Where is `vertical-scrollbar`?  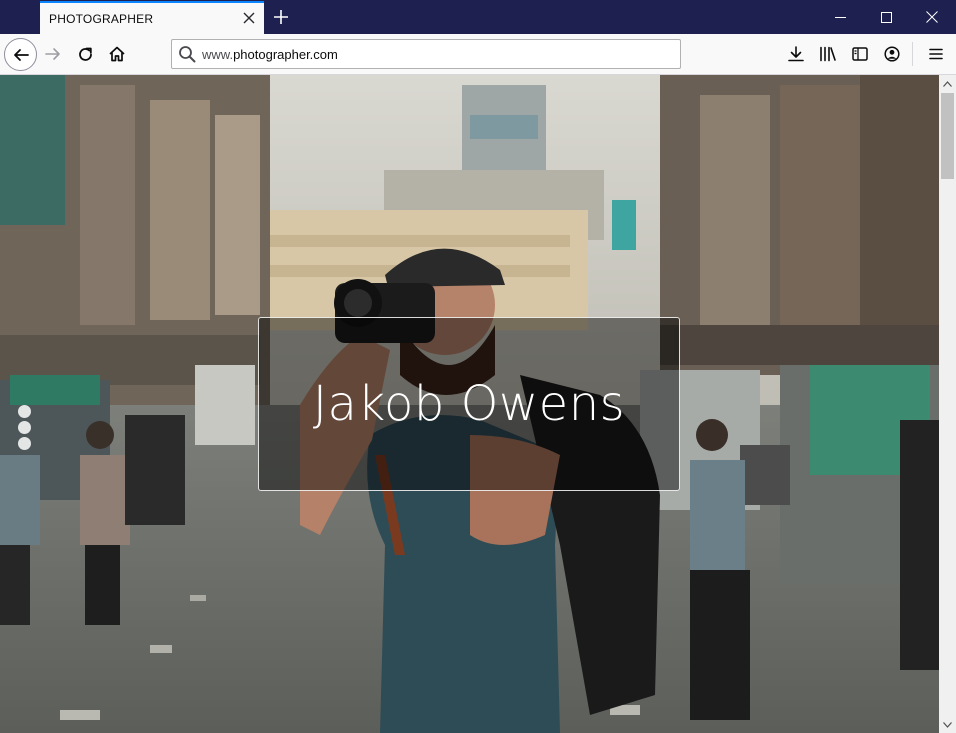 vertical-scrollbar is located at coordinates (947, 404).